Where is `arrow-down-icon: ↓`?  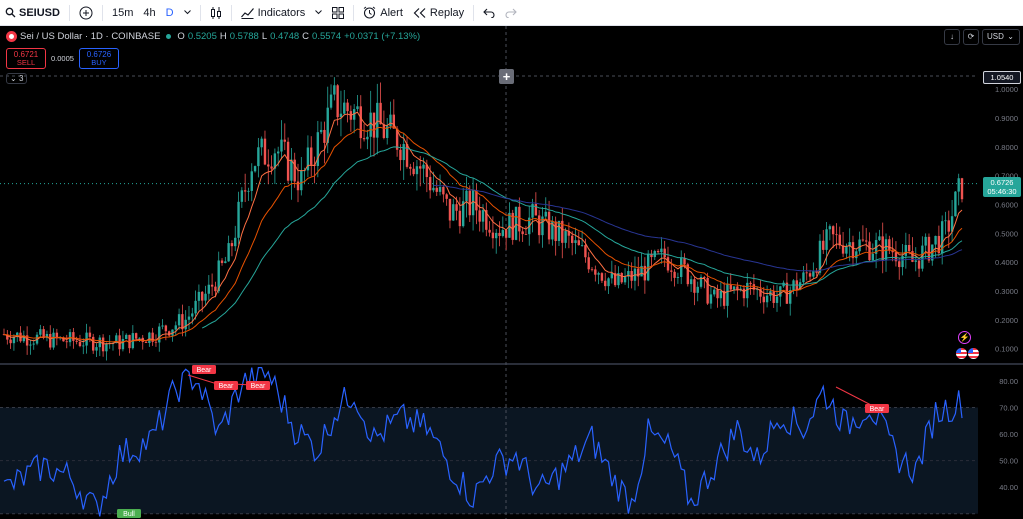
arrow-down-icon: ↓ is located at coordinates (952, 36).